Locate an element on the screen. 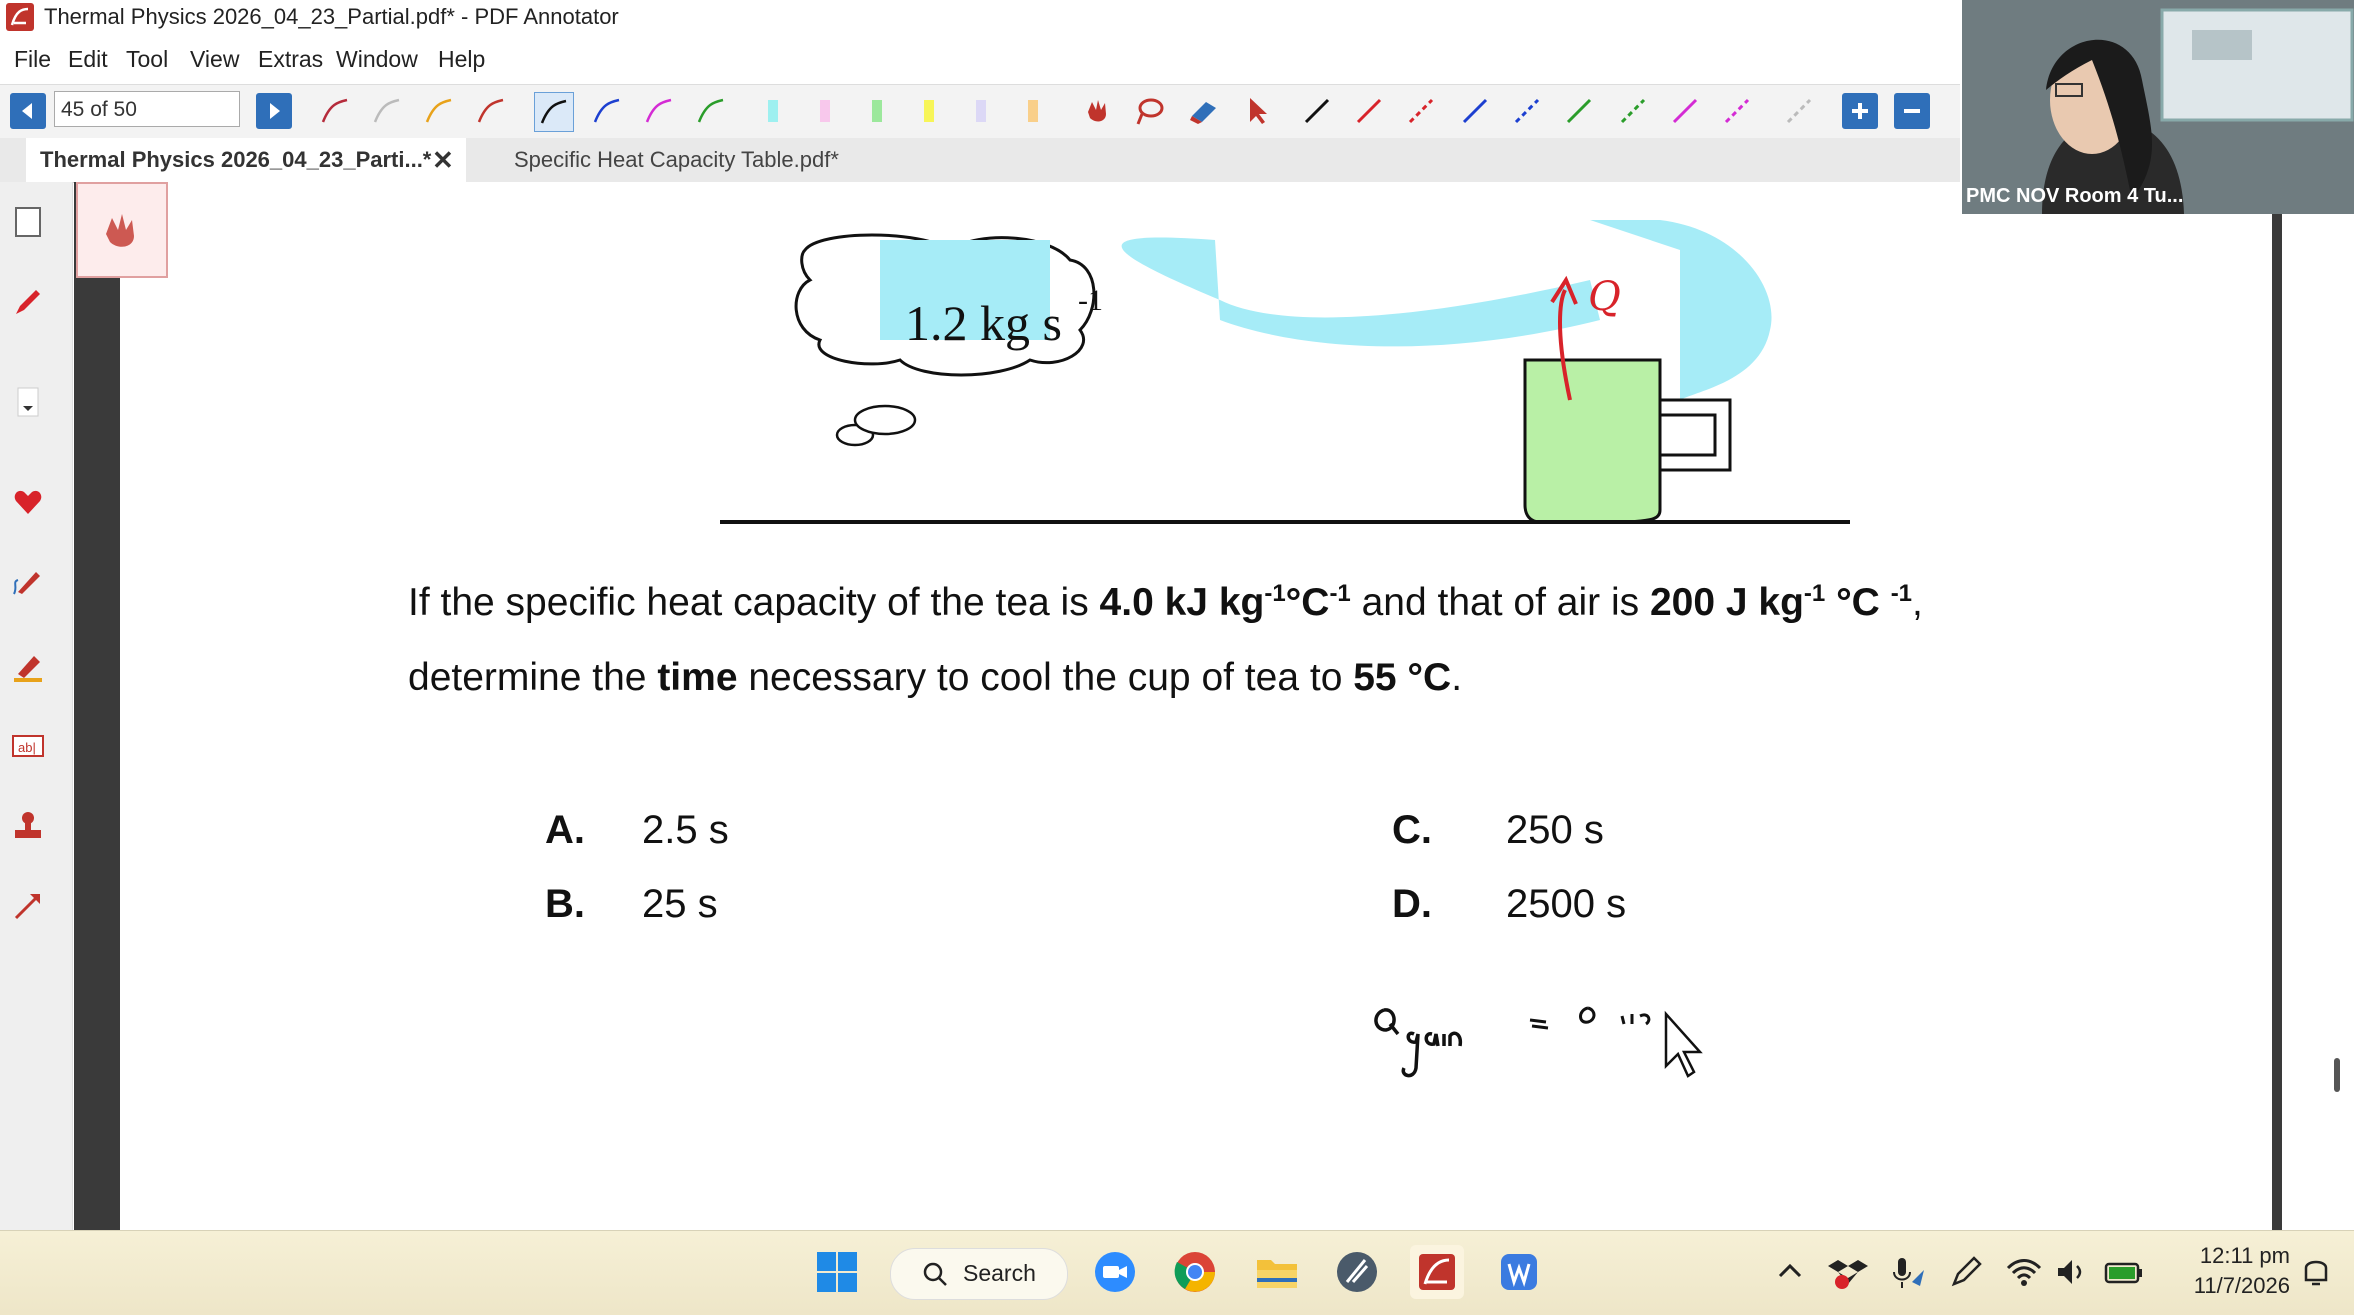  sidebar-arrow-tool is located at coordinates (28, 906).